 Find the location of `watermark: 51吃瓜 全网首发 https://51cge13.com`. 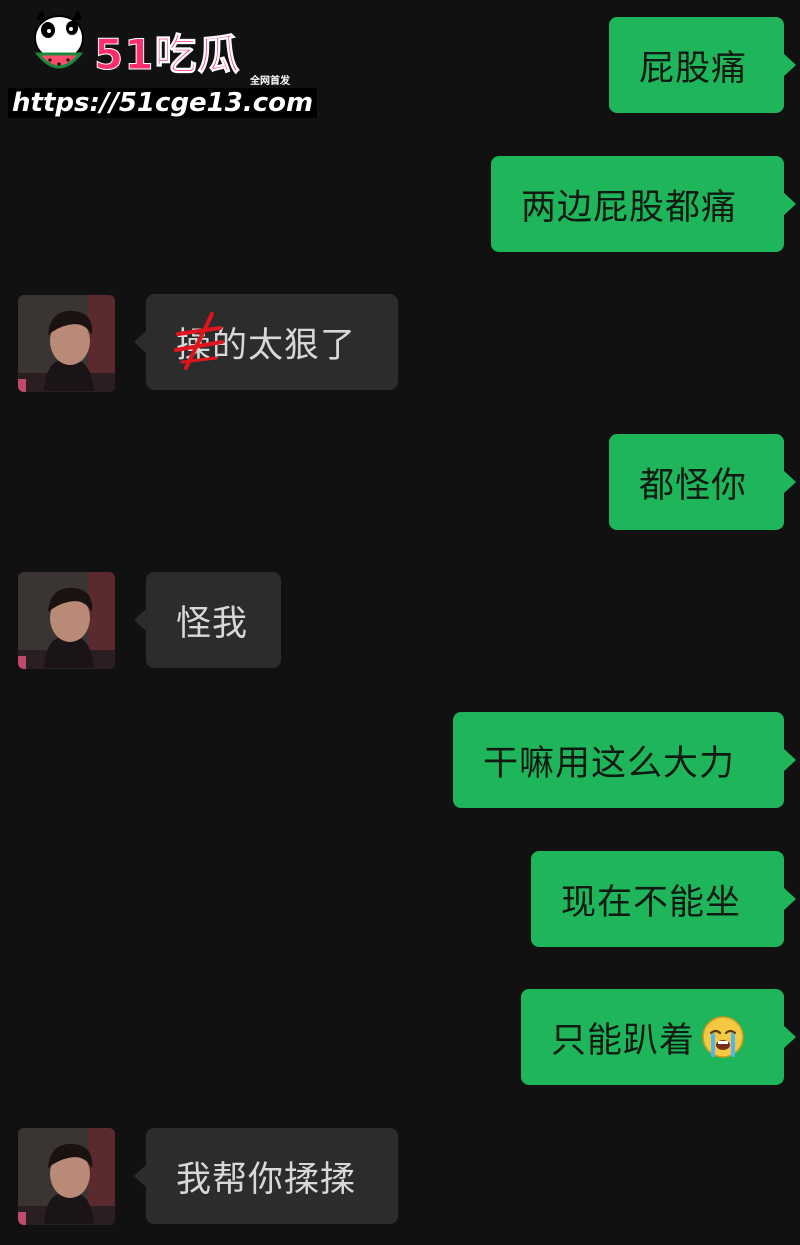

watermark: 51吃瓜 全网首发 https://51cge13.com is located at coordinates (163, 63).